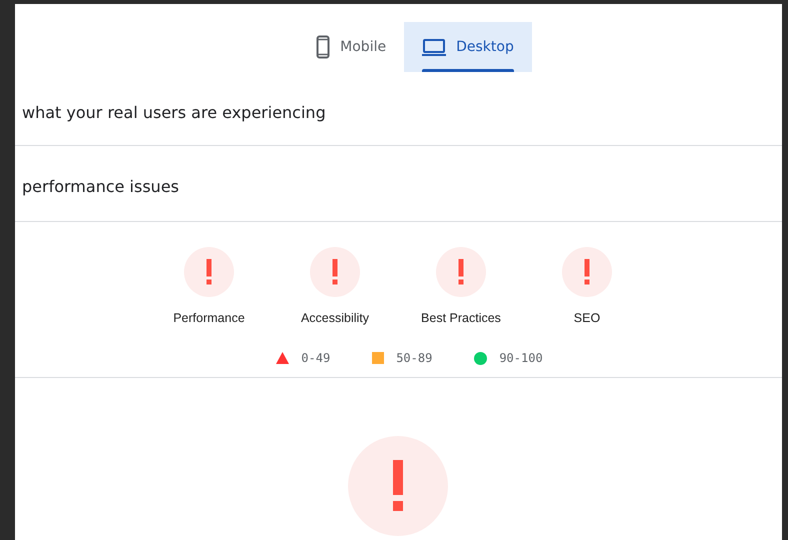 Image resolution: width=788 pixels, height=540 pixels. Describe the element at coordinates (335, 318) in the screenshot. I see `category-label: Accessibility` at that location.